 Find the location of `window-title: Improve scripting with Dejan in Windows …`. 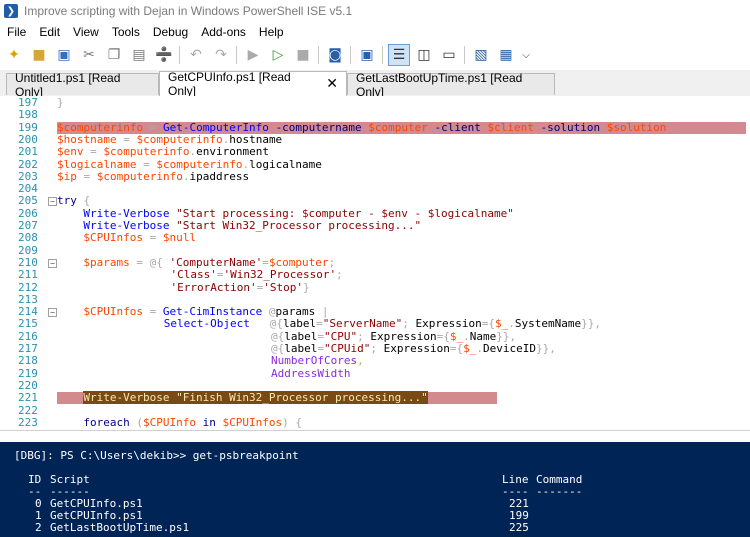

window-title: Improve scripting with Dejan in Windows … is located at coordinates (188, 11).